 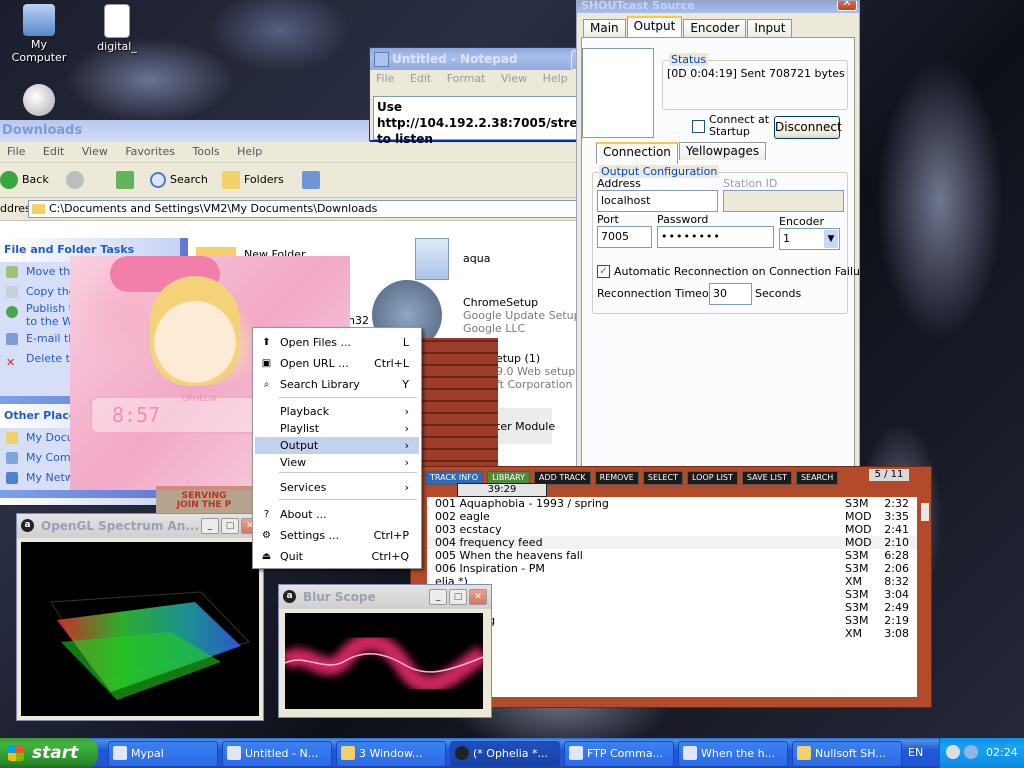 I want to click on timeout-input: 30, so click(x=730, y=294).